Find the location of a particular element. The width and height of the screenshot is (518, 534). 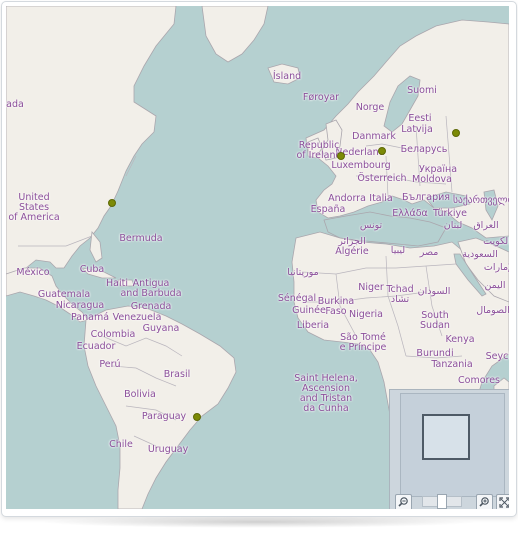

zoom-slider is located at coordinates (442, 501).